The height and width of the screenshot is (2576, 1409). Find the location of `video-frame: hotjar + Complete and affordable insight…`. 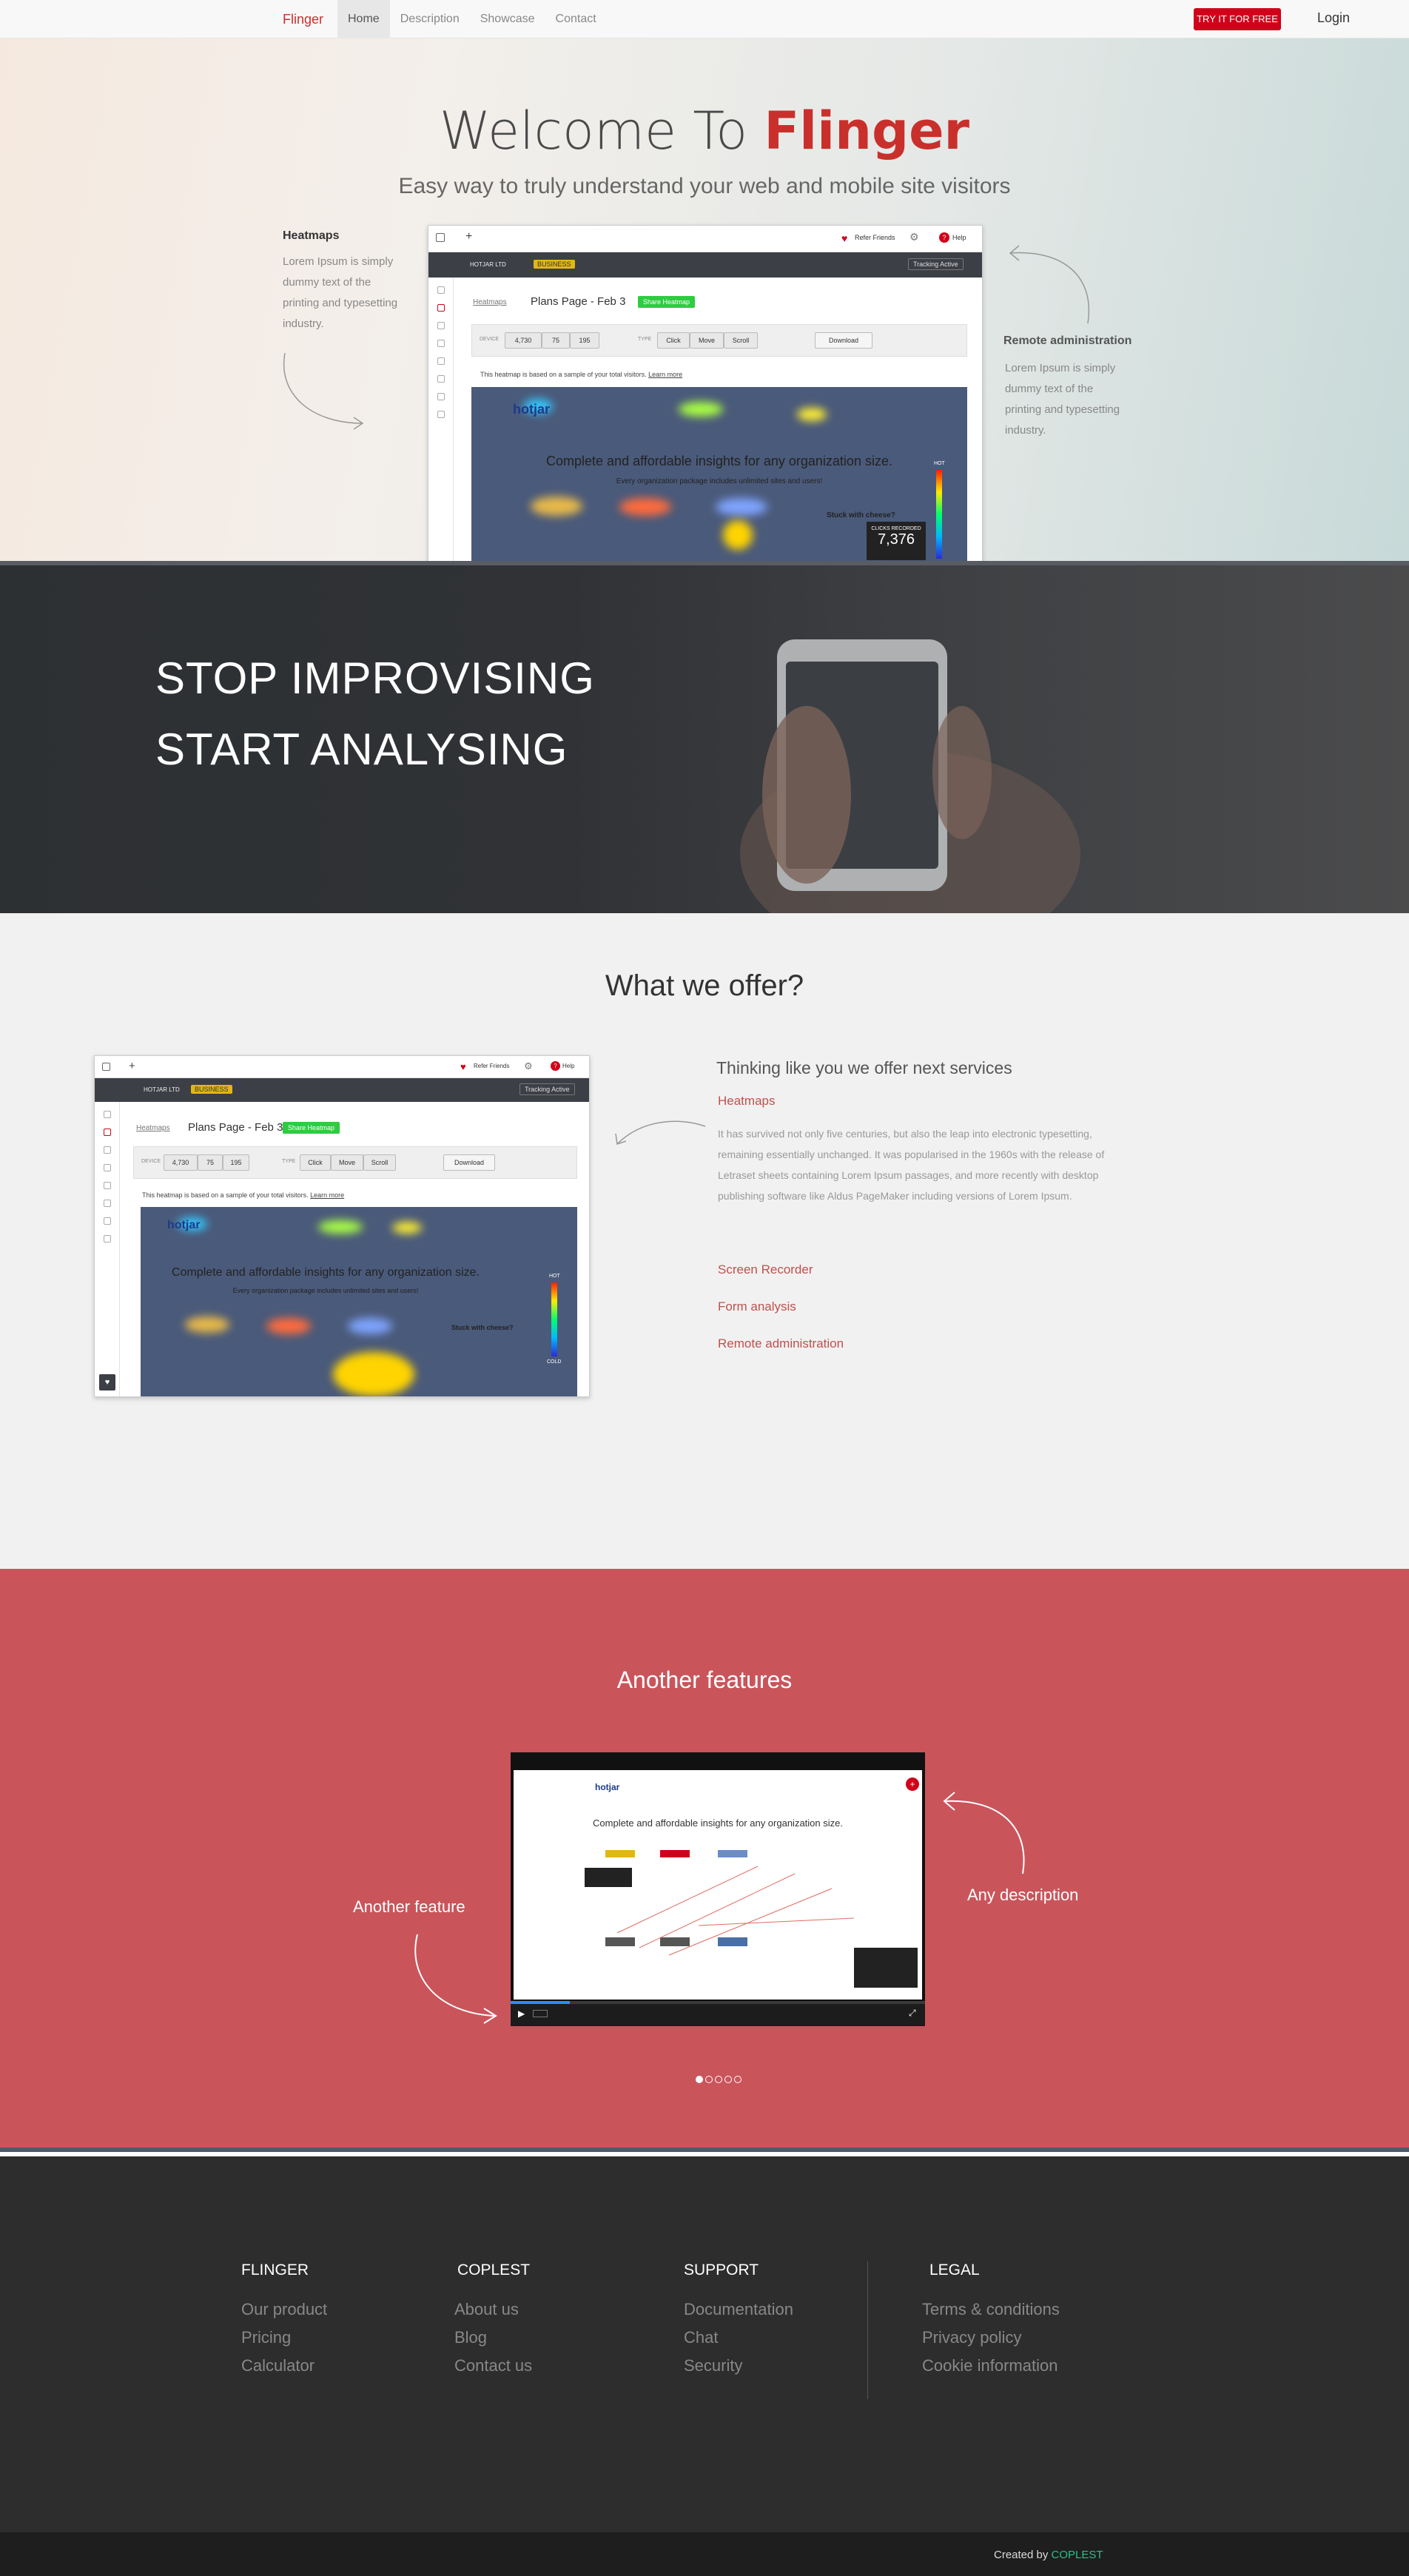

video-frame: hotjar + Complete and affordable insight… is located at coordinates (718, 1885).